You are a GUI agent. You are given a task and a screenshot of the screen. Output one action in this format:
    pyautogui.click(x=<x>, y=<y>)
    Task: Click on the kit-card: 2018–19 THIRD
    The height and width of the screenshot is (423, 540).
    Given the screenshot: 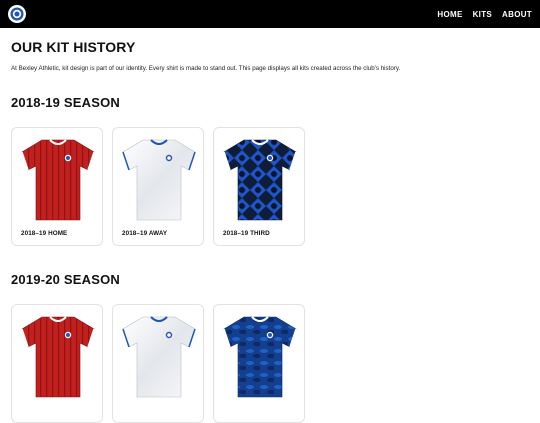 What is the action you would take?
    pyautogui.click(x=259, y=186)
    